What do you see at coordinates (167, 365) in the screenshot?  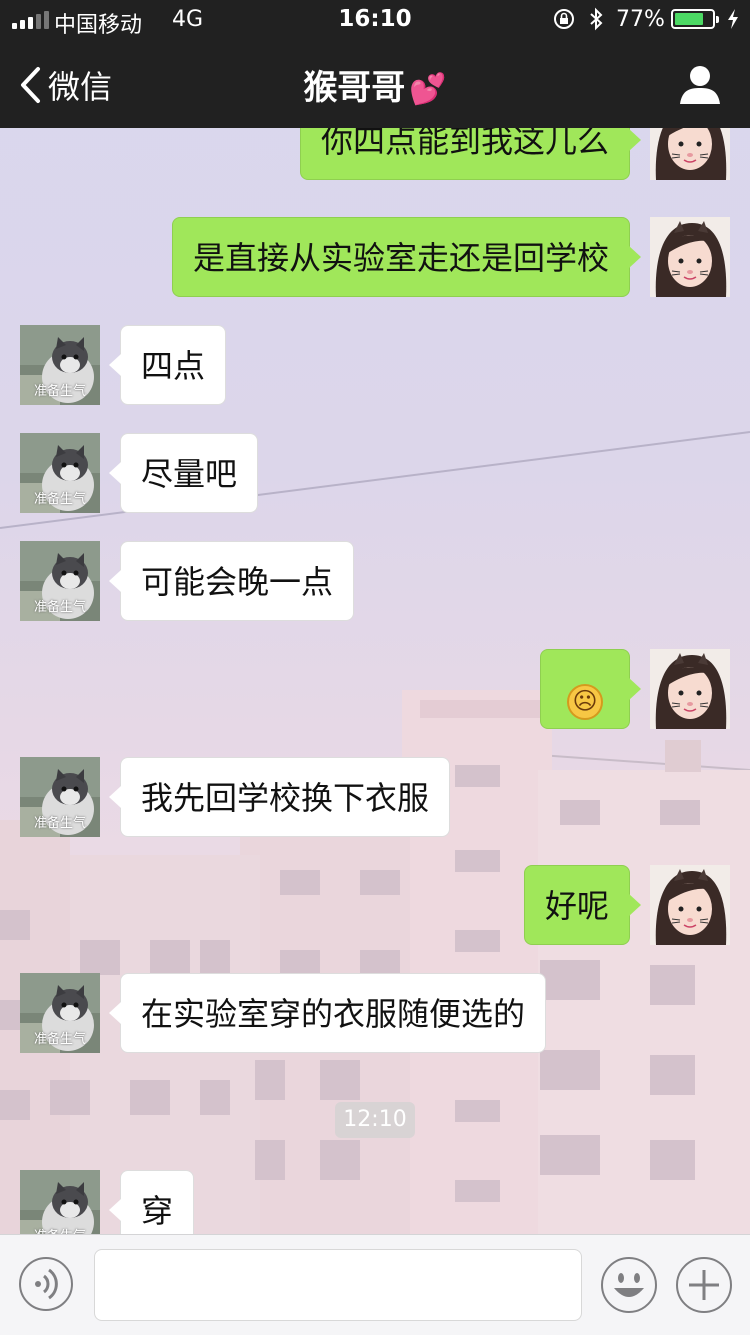 I see `received-message-bubble: 四点` at bounding box center [167, 365].